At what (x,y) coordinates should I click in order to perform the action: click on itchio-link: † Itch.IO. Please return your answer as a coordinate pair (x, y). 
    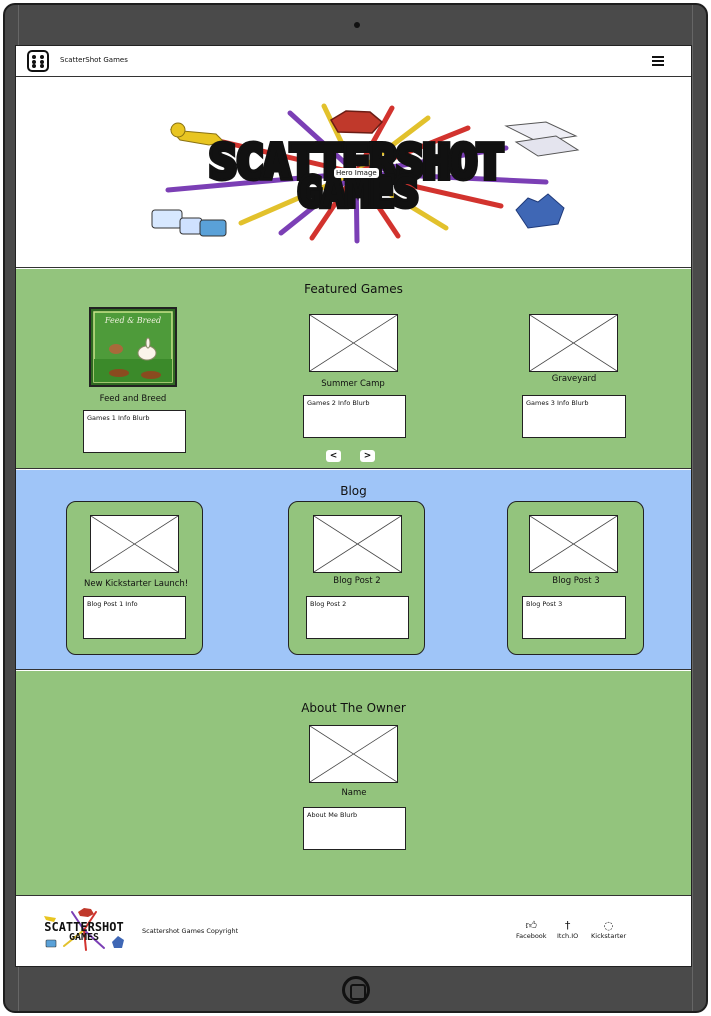
    Looking at the image, I should click on (567, 930).